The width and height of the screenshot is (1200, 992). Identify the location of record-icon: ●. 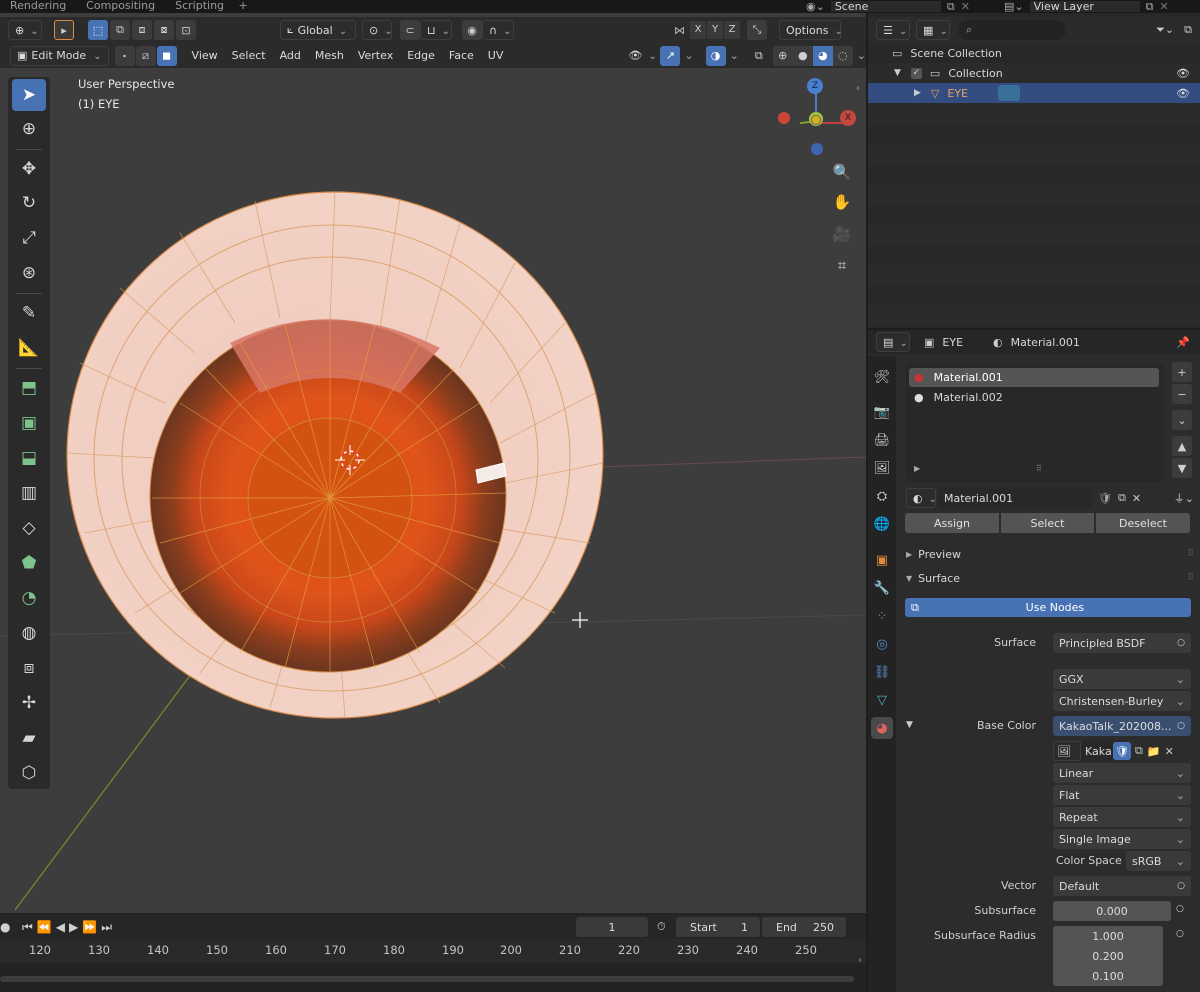
(5, 927).